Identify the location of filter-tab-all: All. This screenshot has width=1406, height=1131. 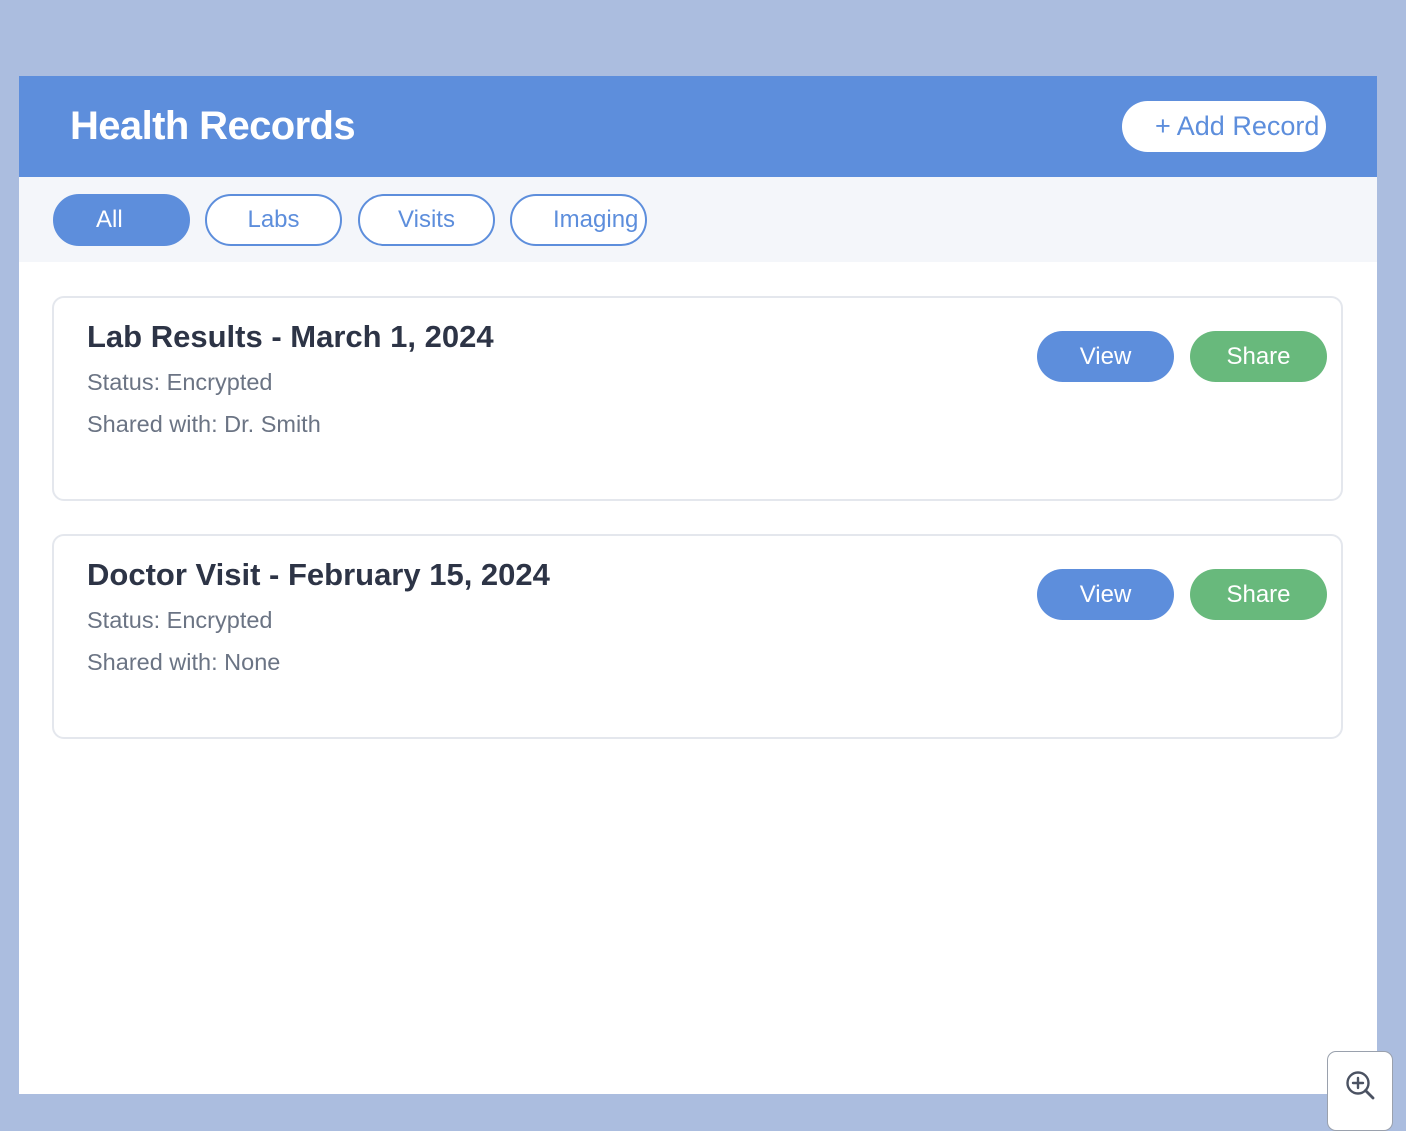
(121, 220).